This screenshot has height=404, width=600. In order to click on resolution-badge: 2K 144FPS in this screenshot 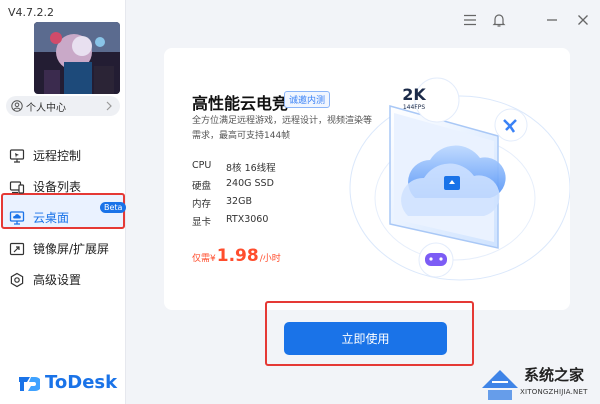, I will do `click(414, 98)`.